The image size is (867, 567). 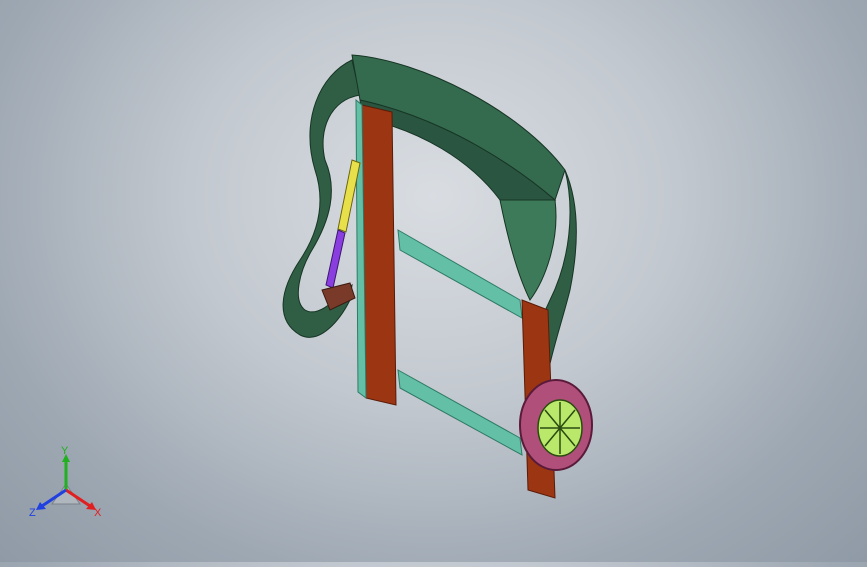 I want to click on axis-z-label: Z, so click(x=32, y=513).